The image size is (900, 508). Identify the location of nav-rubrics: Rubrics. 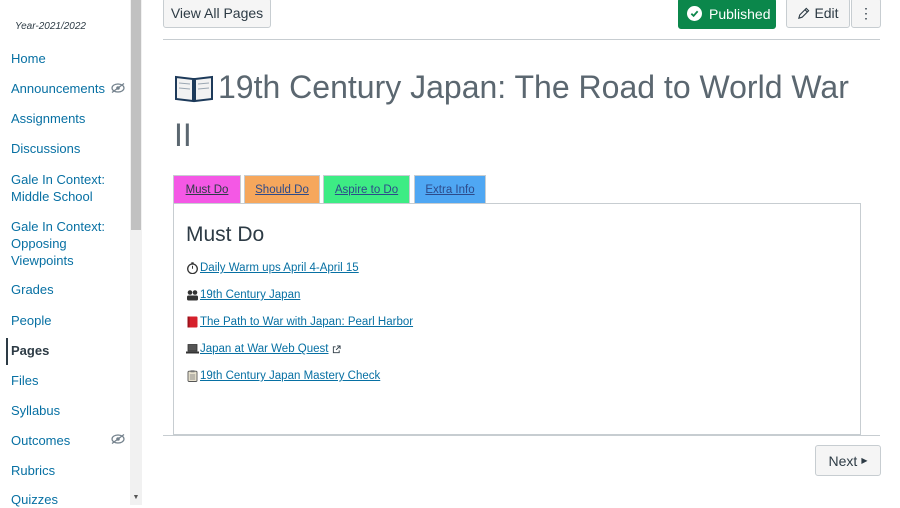
(33, 470).